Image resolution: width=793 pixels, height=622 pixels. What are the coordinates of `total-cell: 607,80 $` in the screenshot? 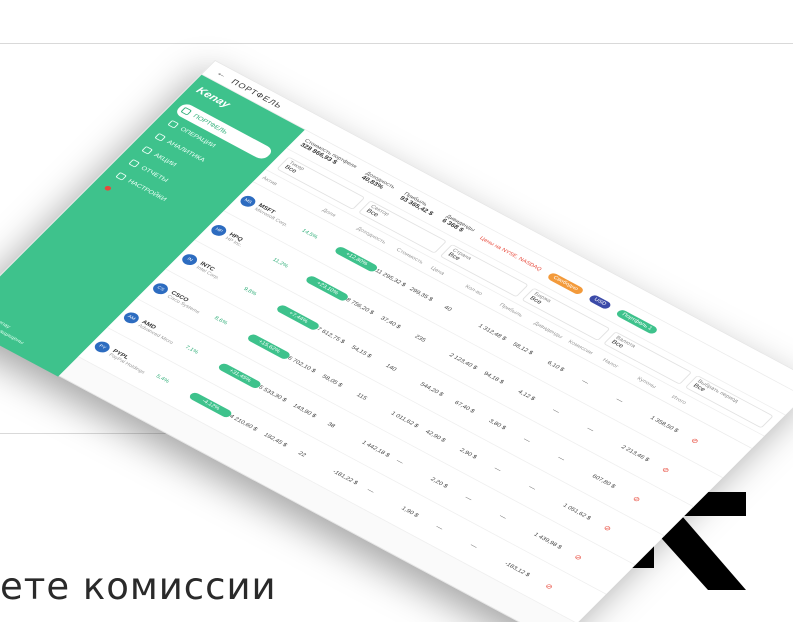 It's located at (603, 481).